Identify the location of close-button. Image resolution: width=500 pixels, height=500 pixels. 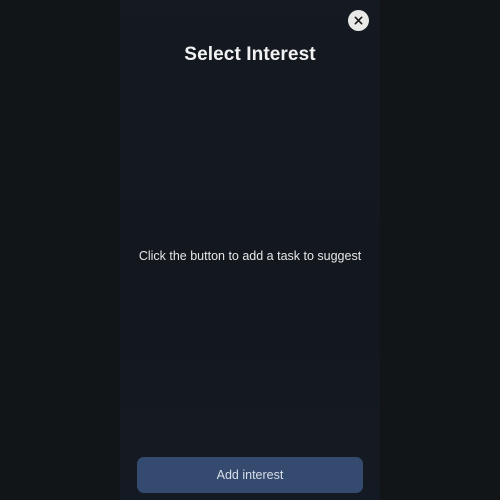
(358, 20).